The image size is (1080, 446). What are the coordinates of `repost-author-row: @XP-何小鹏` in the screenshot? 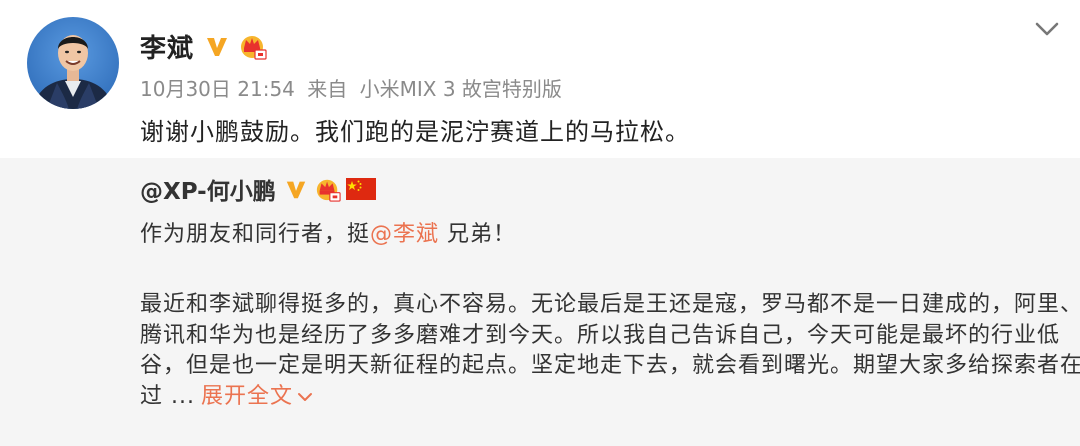 It's located at (258, 189).